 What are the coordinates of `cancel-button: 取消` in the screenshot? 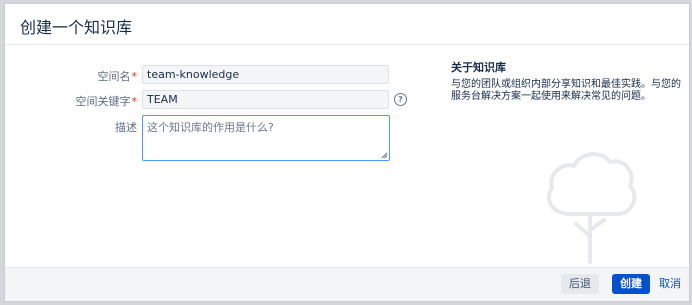 It's located at (670, 284).